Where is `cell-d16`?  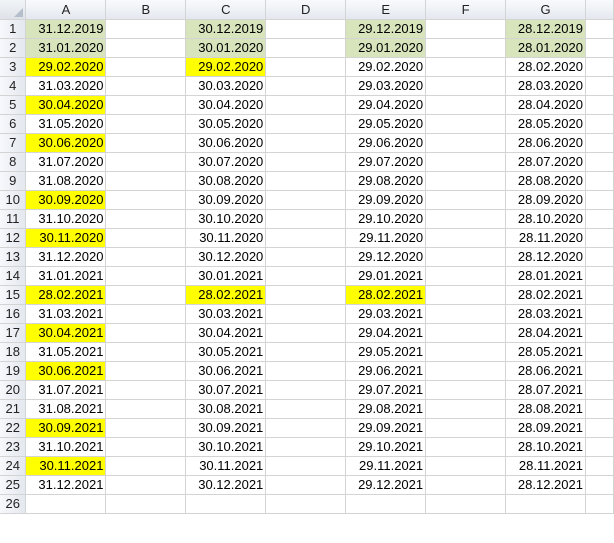 cell-d16 is located at coordinates (306, 314).